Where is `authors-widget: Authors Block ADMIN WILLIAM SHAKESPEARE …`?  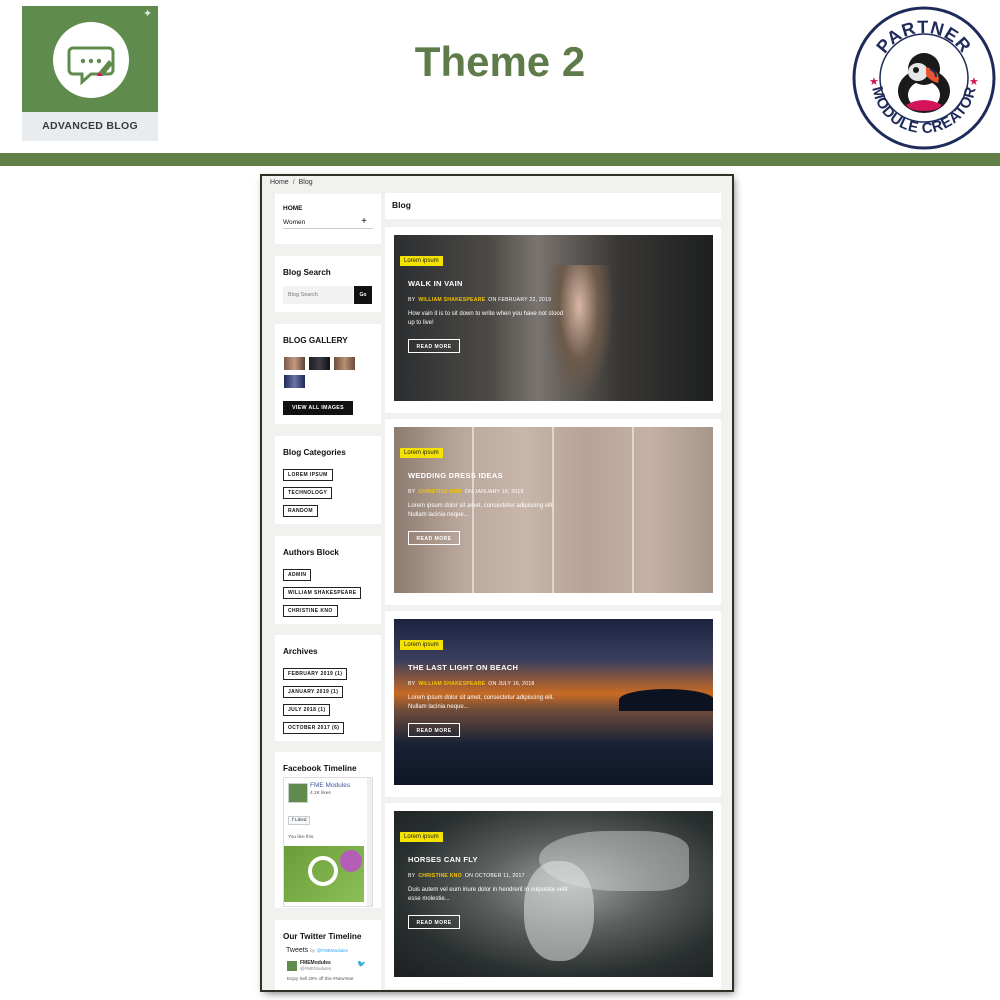 authors-widget: Authors Block ADMIN WILLIAM SHAKESPEARE … is located at coordinates (328, 580).